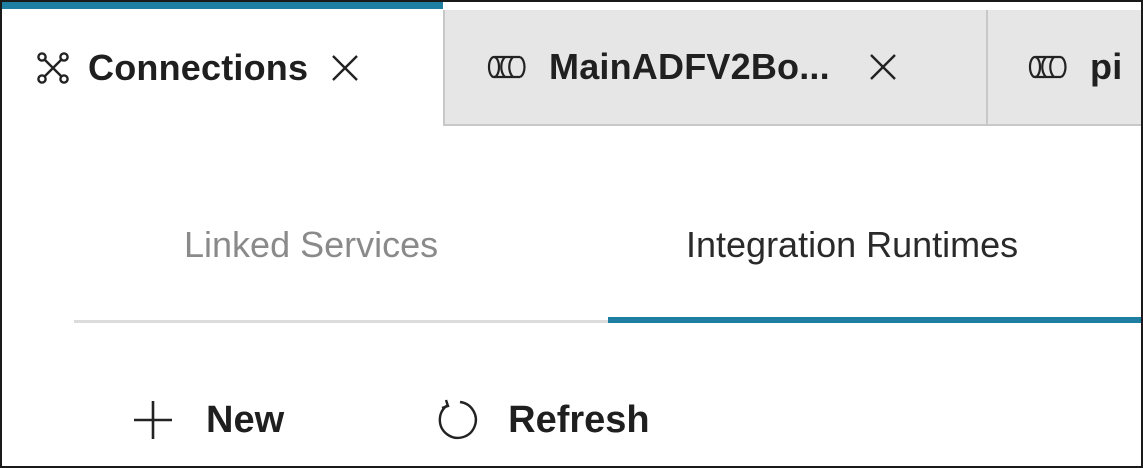 Image resolution: width=1143 pixels, height=468 pixels. Describe the element at coordinates (153, 420) in the screenshot. I see `plus-icon` at that location.